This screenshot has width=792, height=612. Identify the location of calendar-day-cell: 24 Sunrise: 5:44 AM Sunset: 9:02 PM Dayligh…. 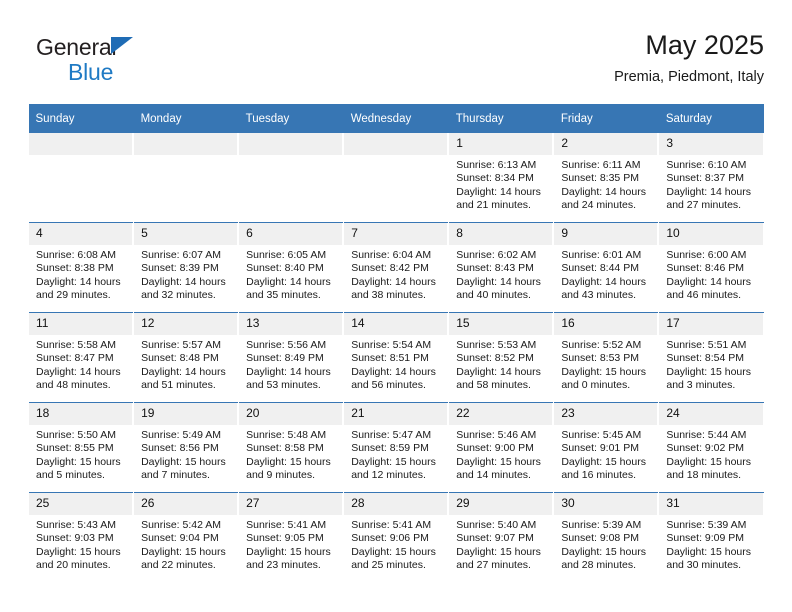
(711, 447).